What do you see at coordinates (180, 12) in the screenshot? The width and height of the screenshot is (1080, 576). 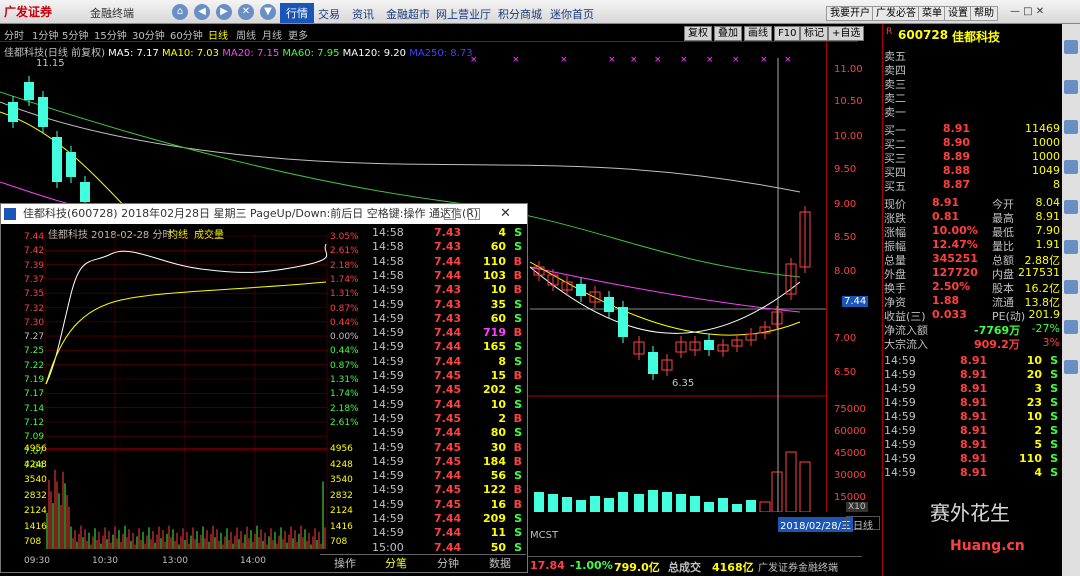 I see `home-icon: ⌂` at bounding box center [180, 12].